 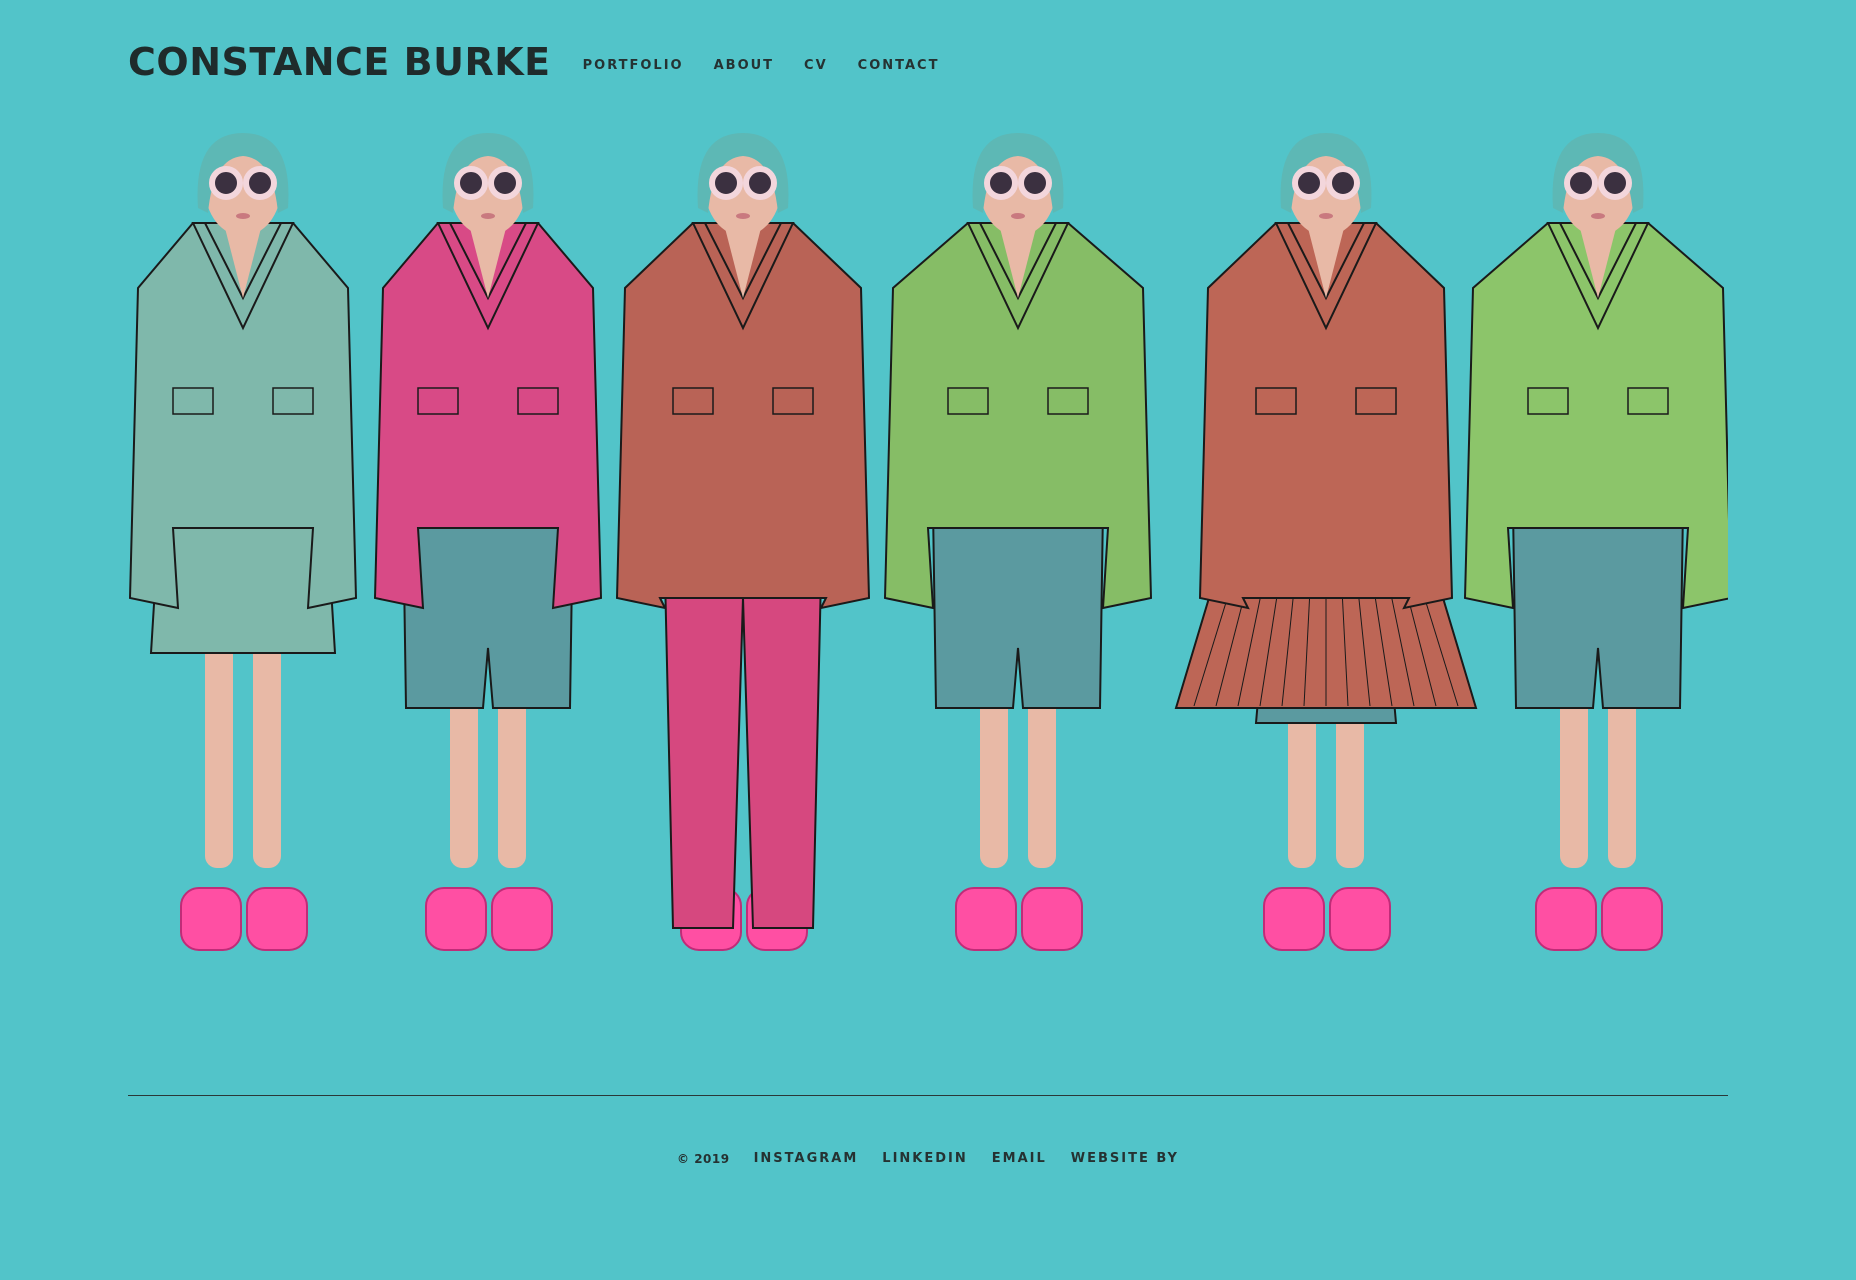 What do you see at coordinates (1326, 542) in the screenshot?
I see `figure-rust-pleated-dress` at bounding box center [1326, 542].